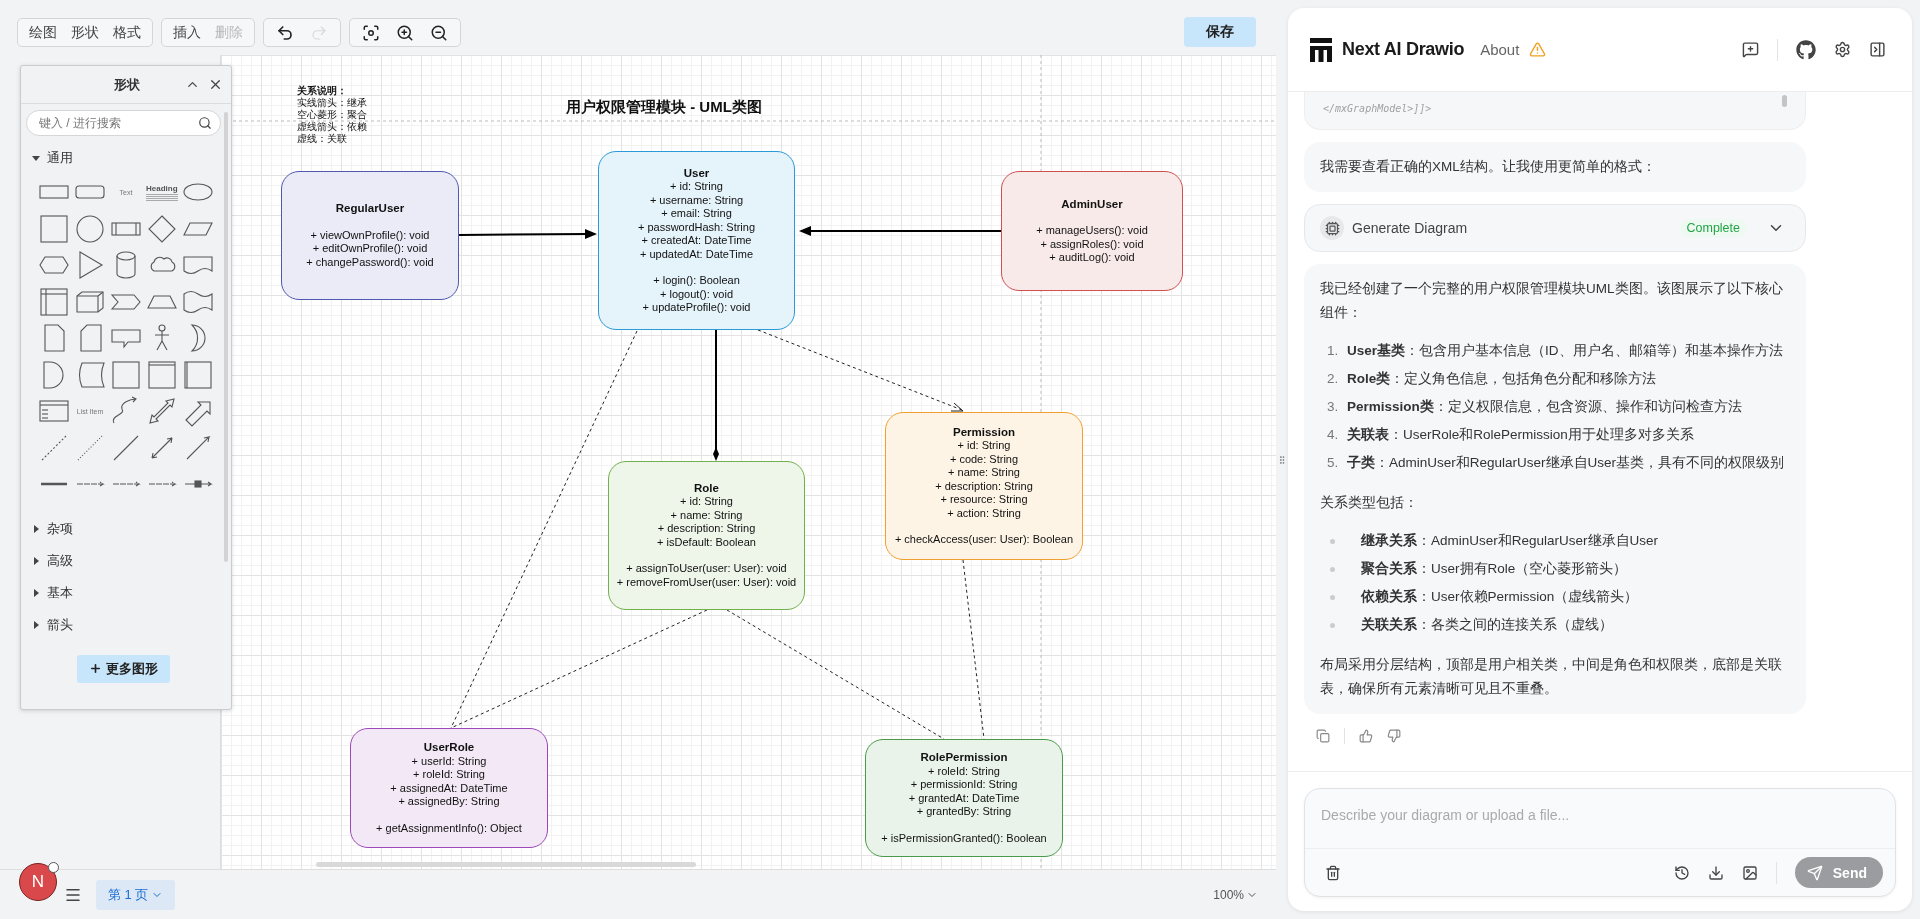 The height and width of the screenshot is (919, 1920). I want to click on attribute-text: + email: String, so click(696, 214).